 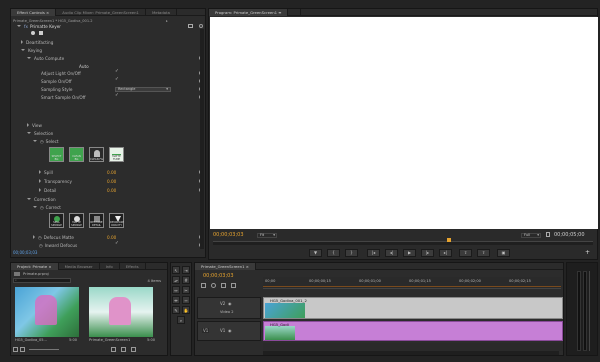 What do you see at coordinates (79, 266) in the screenshot?
I see `tab-media-browser: Media Browser` at bounding box center [79, 266].